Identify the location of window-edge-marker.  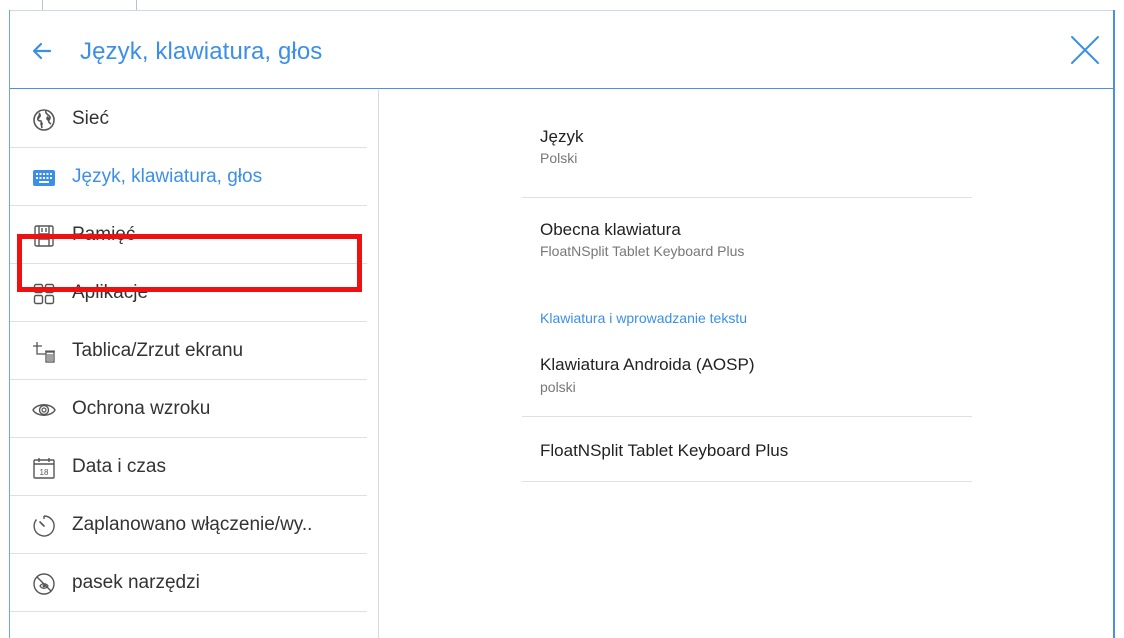
(89, 5).